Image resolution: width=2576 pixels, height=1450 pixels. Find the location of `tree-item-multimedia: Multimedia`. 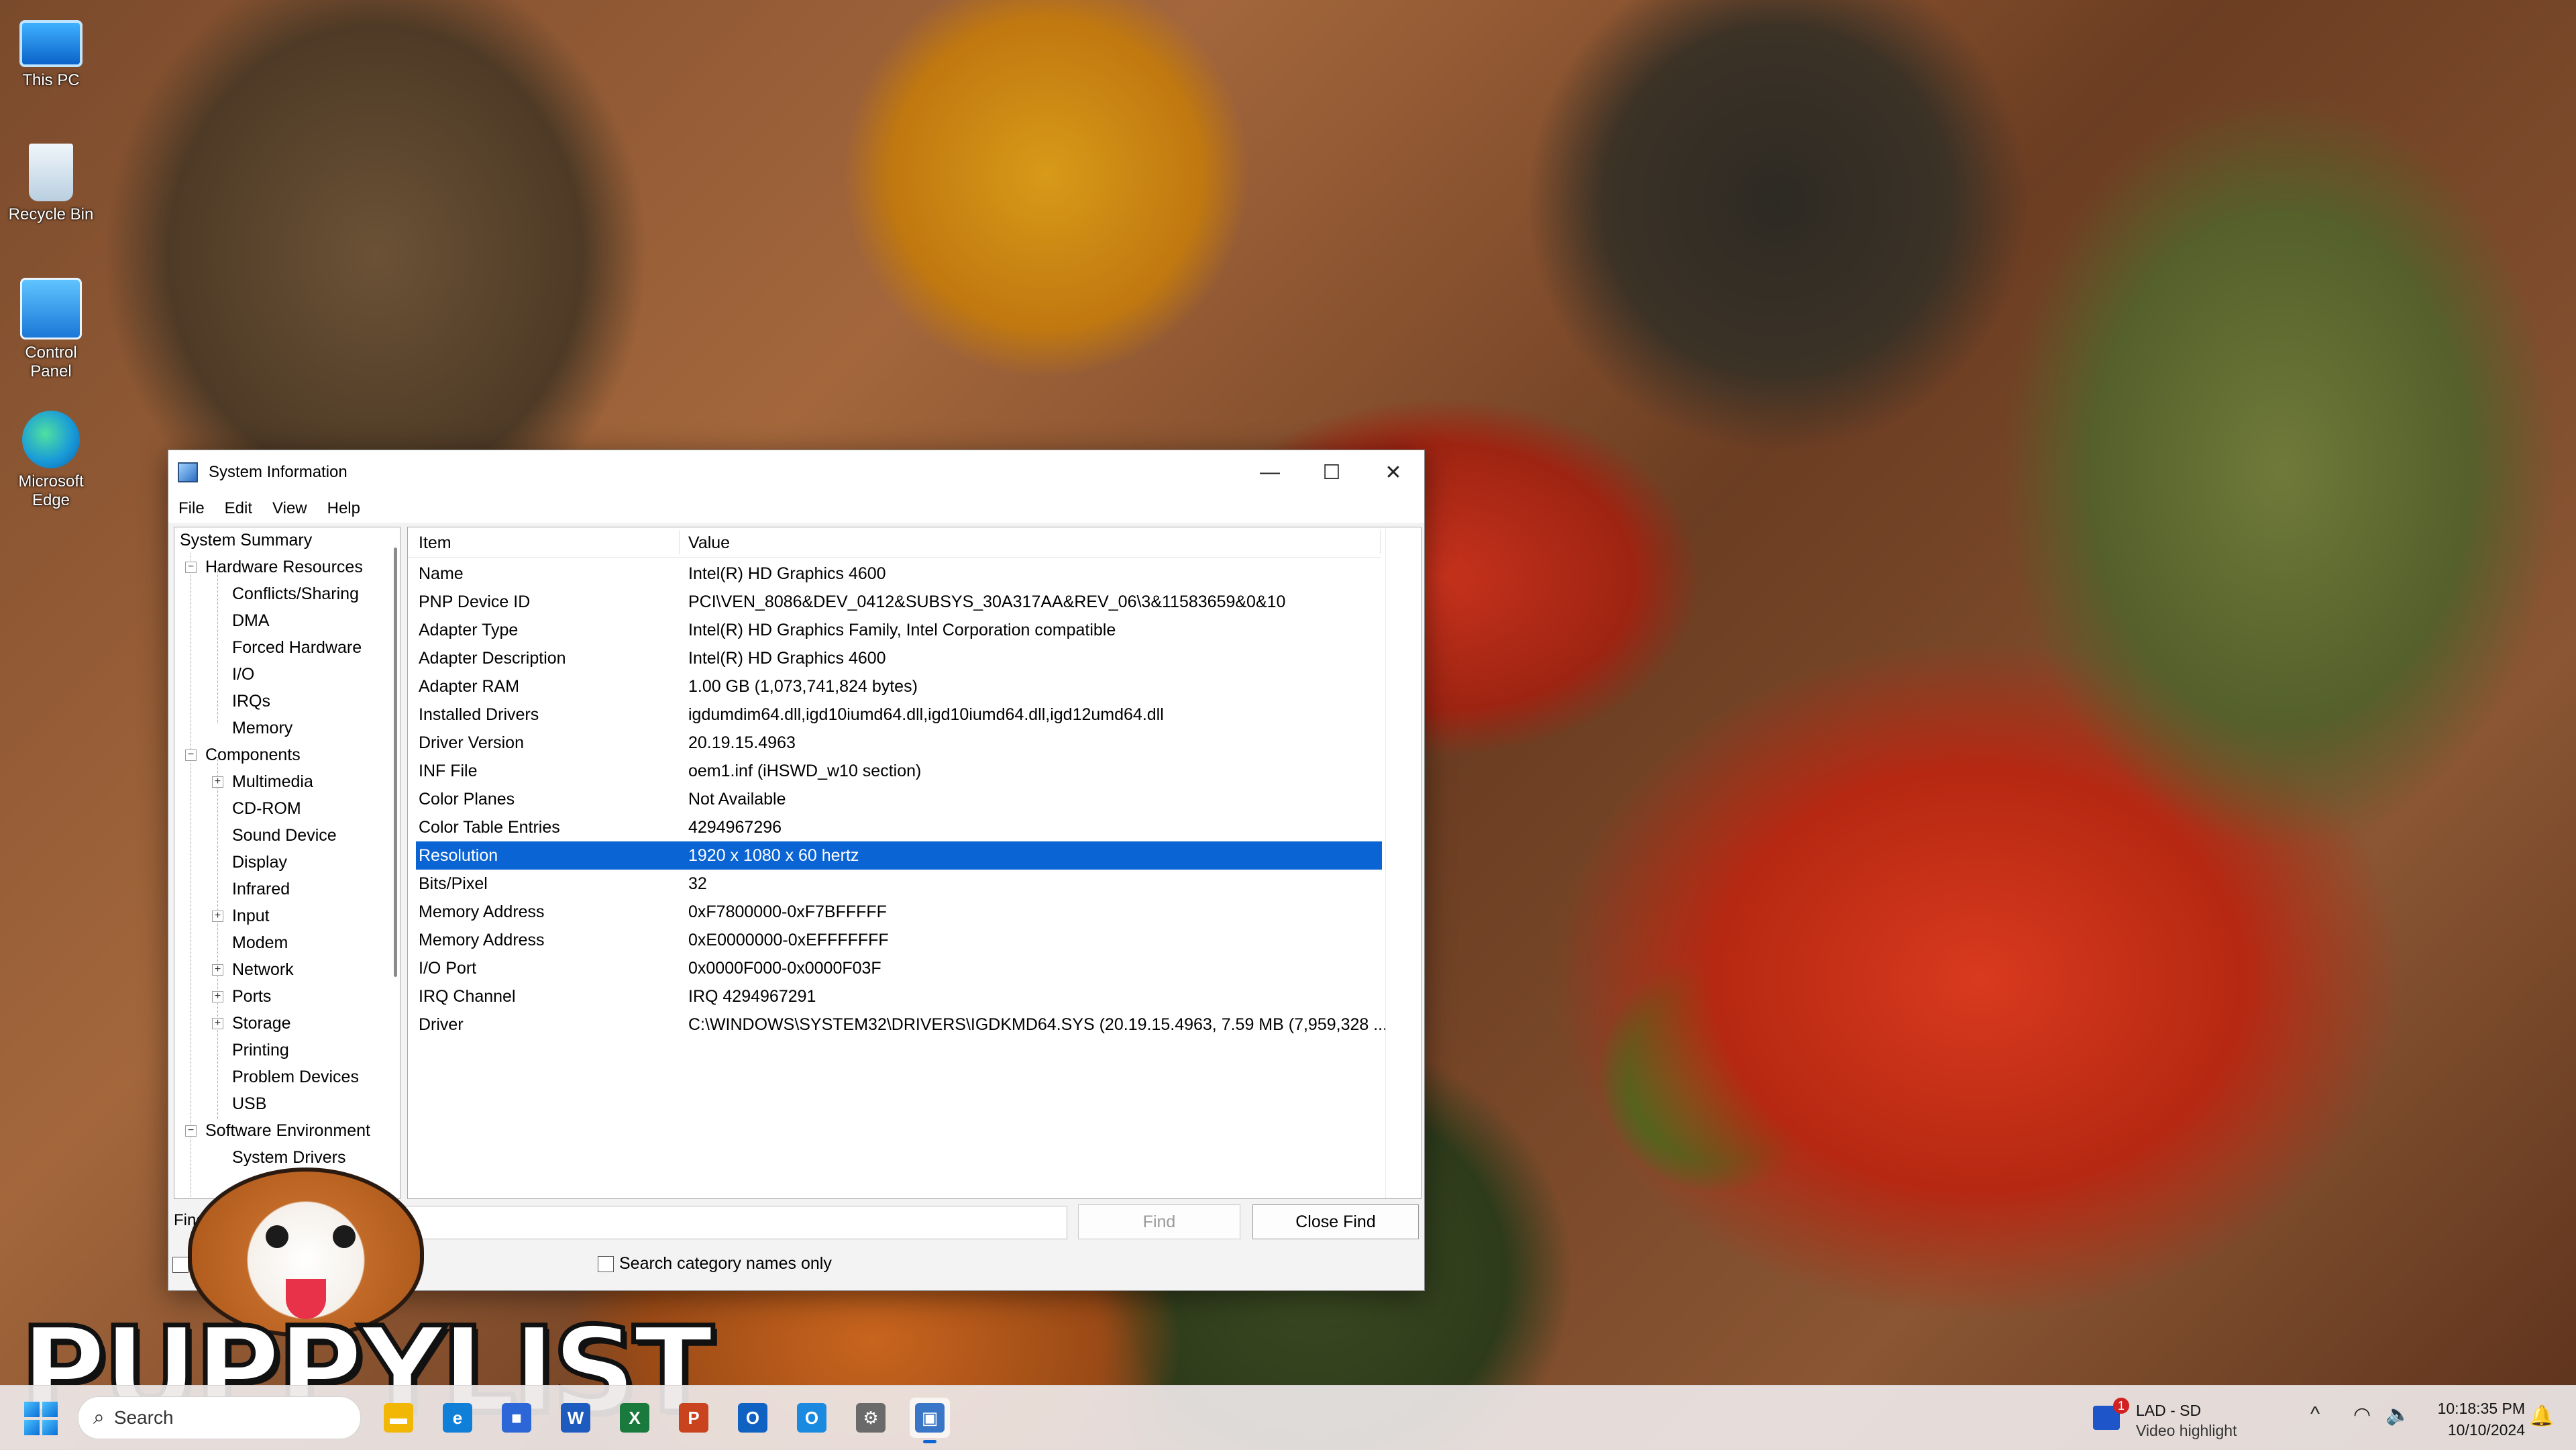

tree-item-multimedia: Multimedia is located at coordinates (272, 781).